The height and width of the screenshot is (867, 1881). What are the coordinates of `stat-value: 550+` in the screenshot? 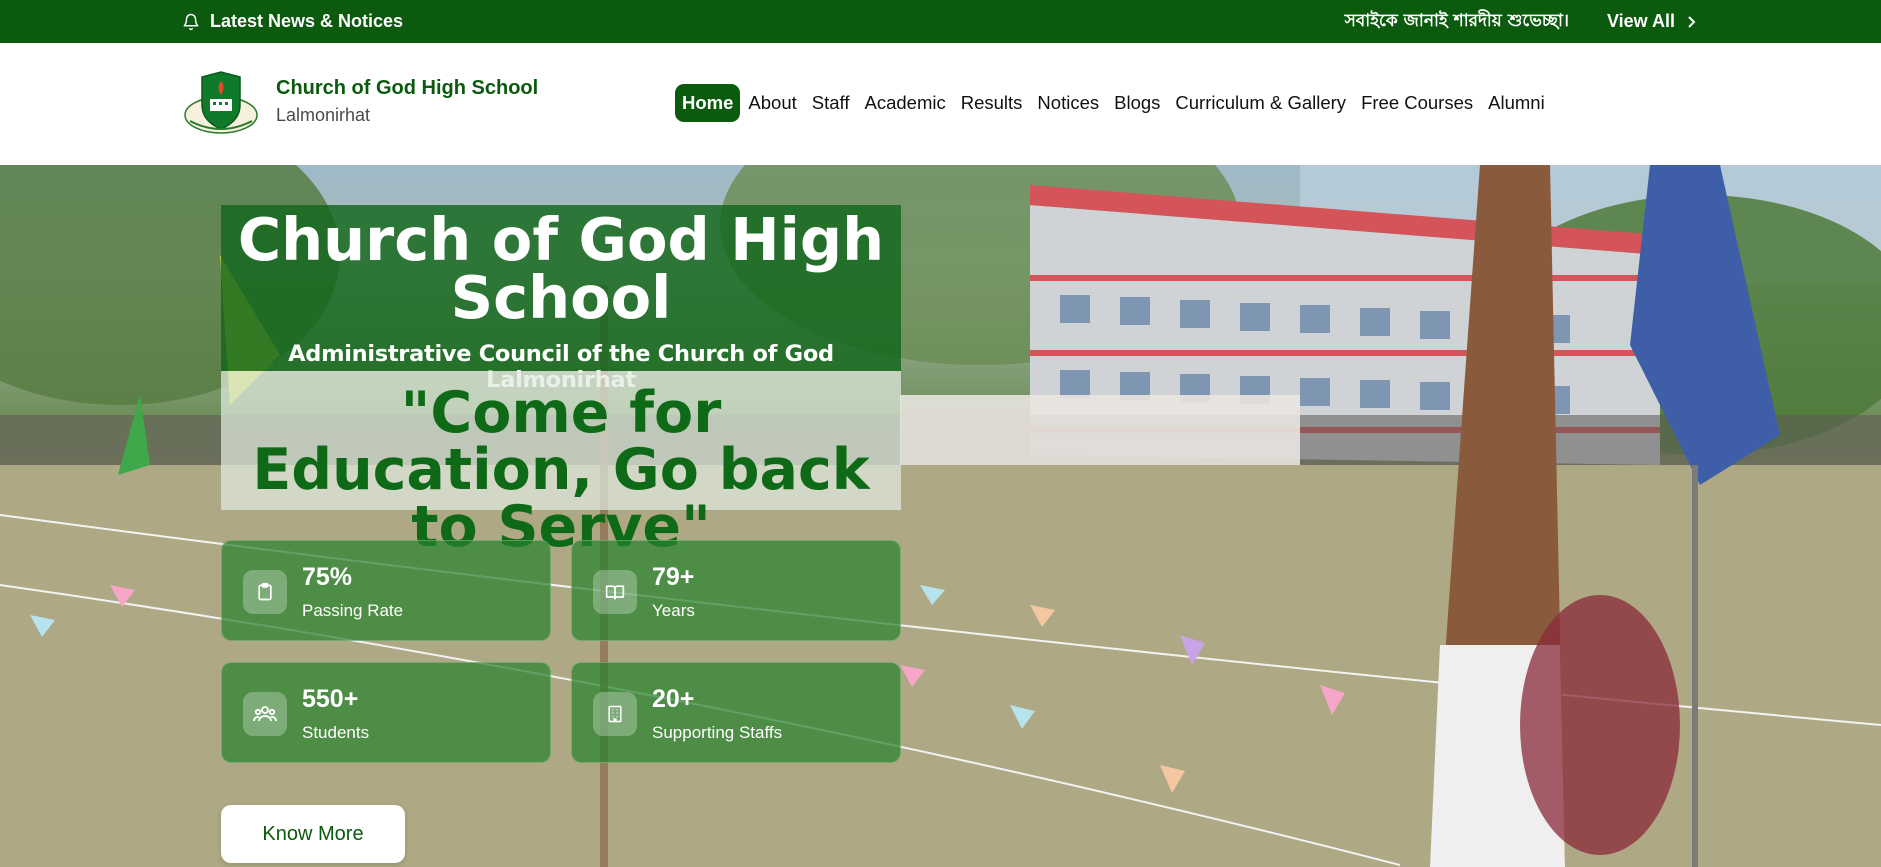 It's located at (330, 699).